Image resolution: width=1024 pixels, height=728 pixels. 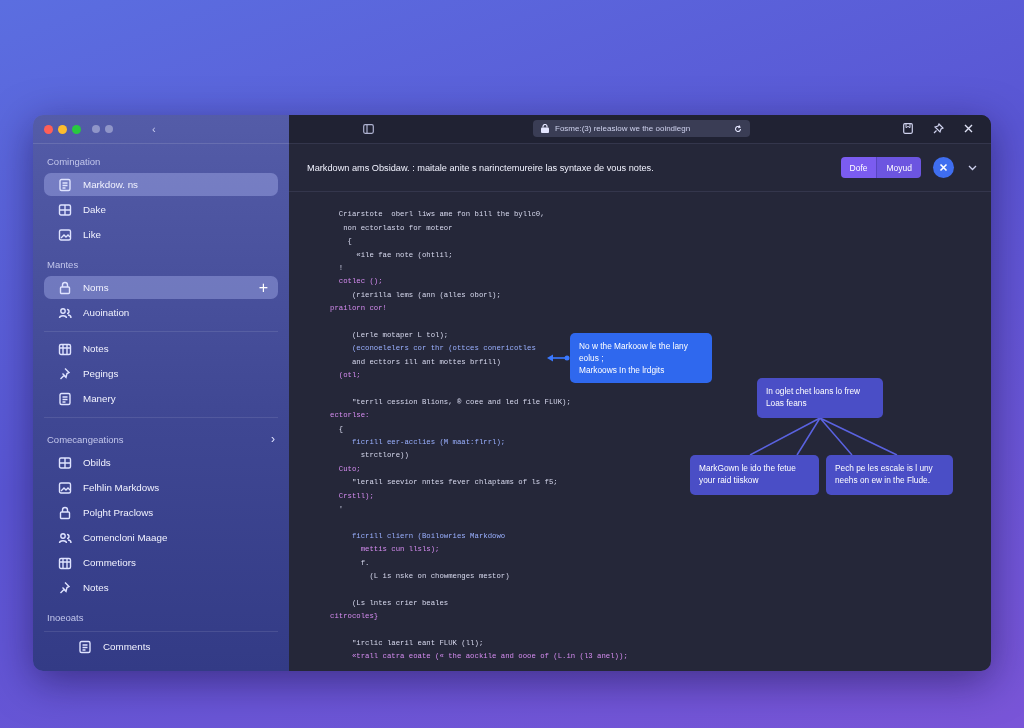 What do you see at coordinates (858, 167) in the screenshot?
I see `toolbar-button: Dofe` at bounding box center [858, 167].